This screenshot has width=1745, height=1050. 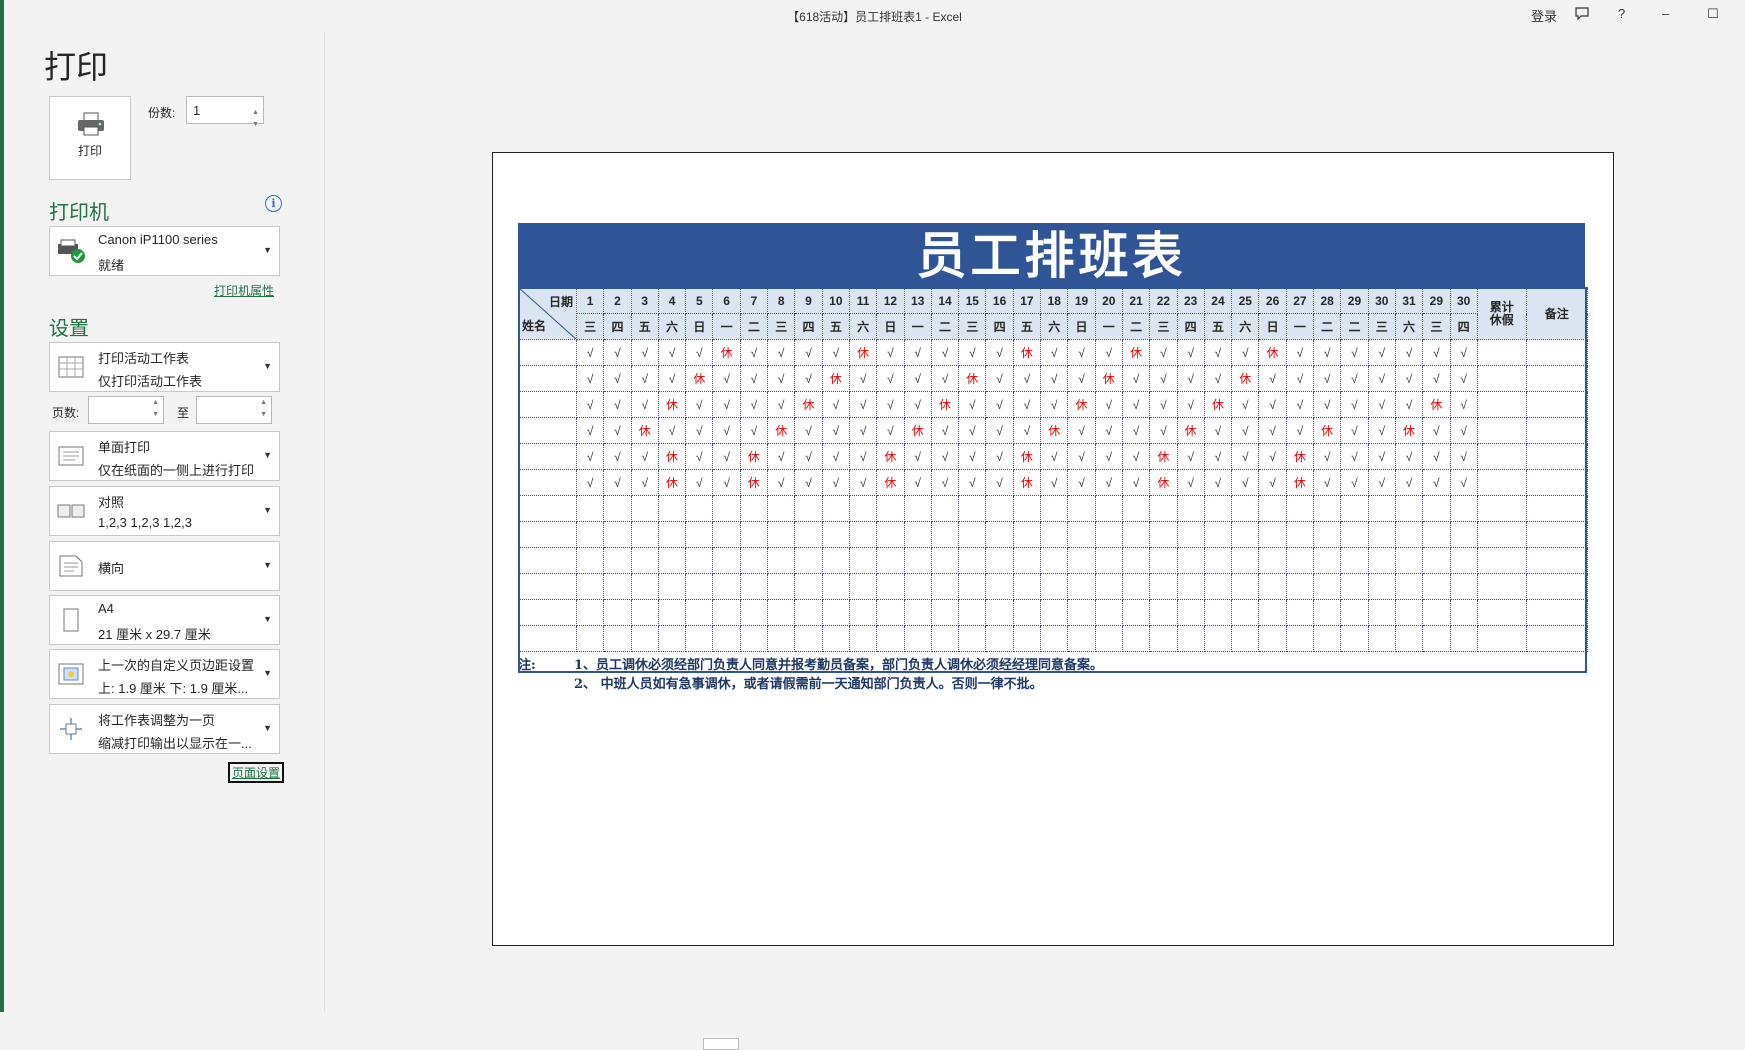 What do you see at coordinates (1582, 15) in the screenshot?
I see `feedback-icon` at bounding box center [1582, 15].